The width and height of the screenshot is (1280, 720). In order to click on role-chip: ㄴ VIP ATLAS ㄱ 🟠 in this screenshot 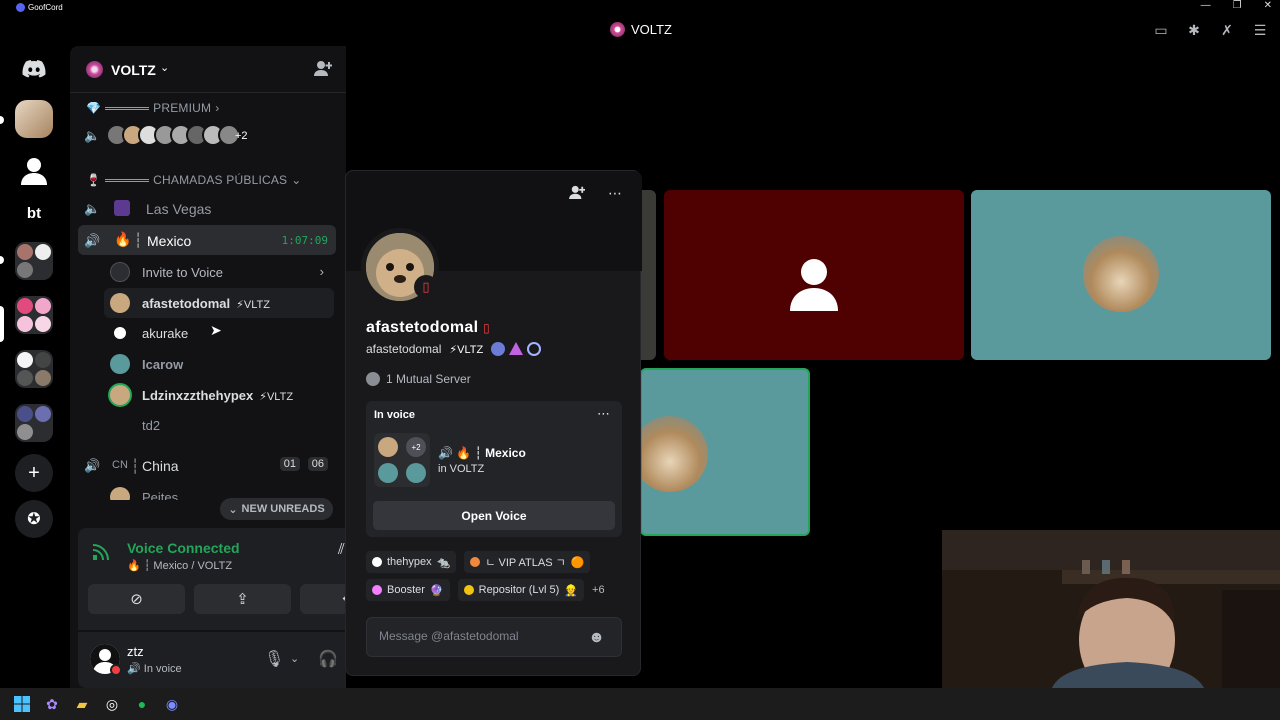, I will do `click(527, 562)`.